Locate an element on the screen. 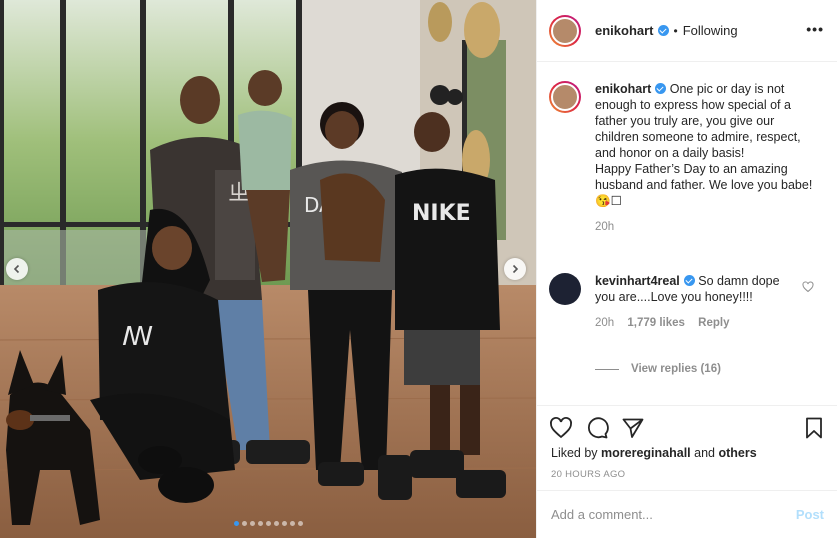 The image size is (837, 538). liked-by-others: others is located at coordinates (737, 453).